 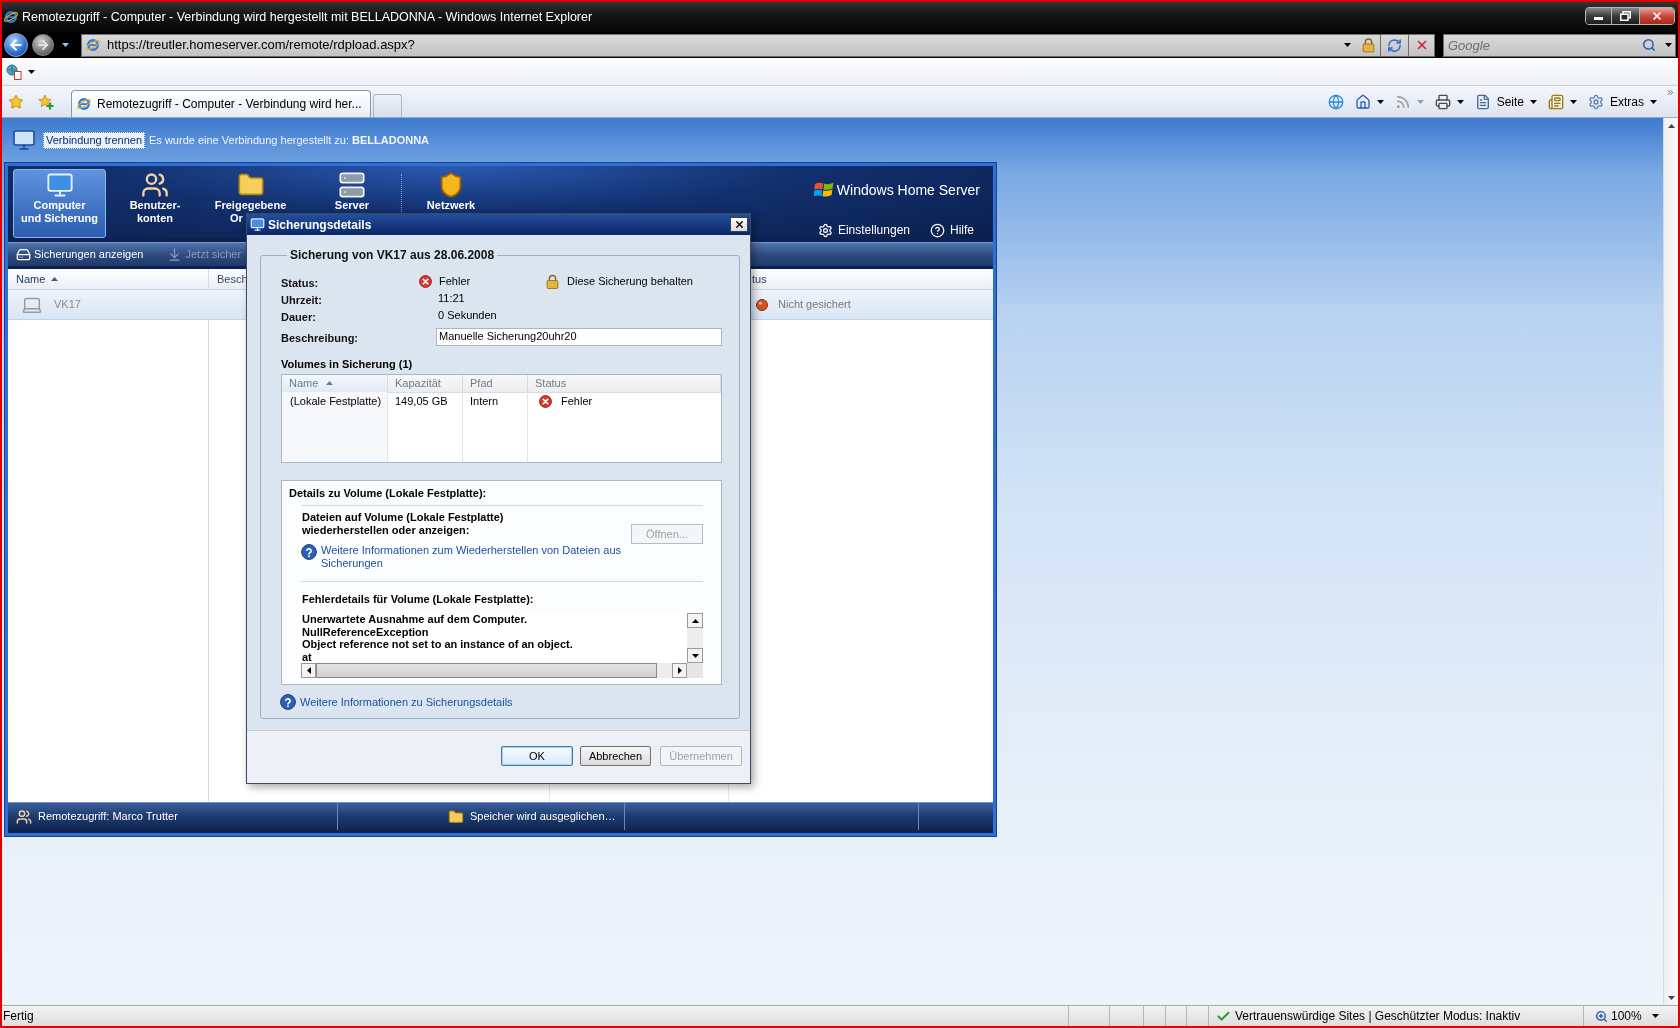 I want to click on panel-title: Details zu Volume (Lokale Festplatte):, so click(x=388, y=493).